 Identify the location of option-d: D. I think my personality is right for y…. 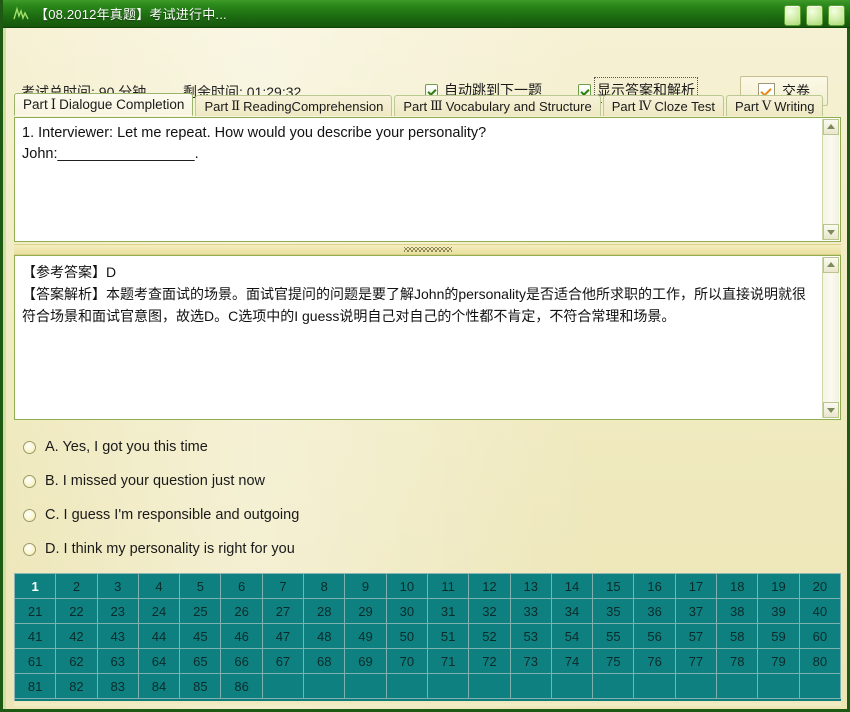
(373, 549).